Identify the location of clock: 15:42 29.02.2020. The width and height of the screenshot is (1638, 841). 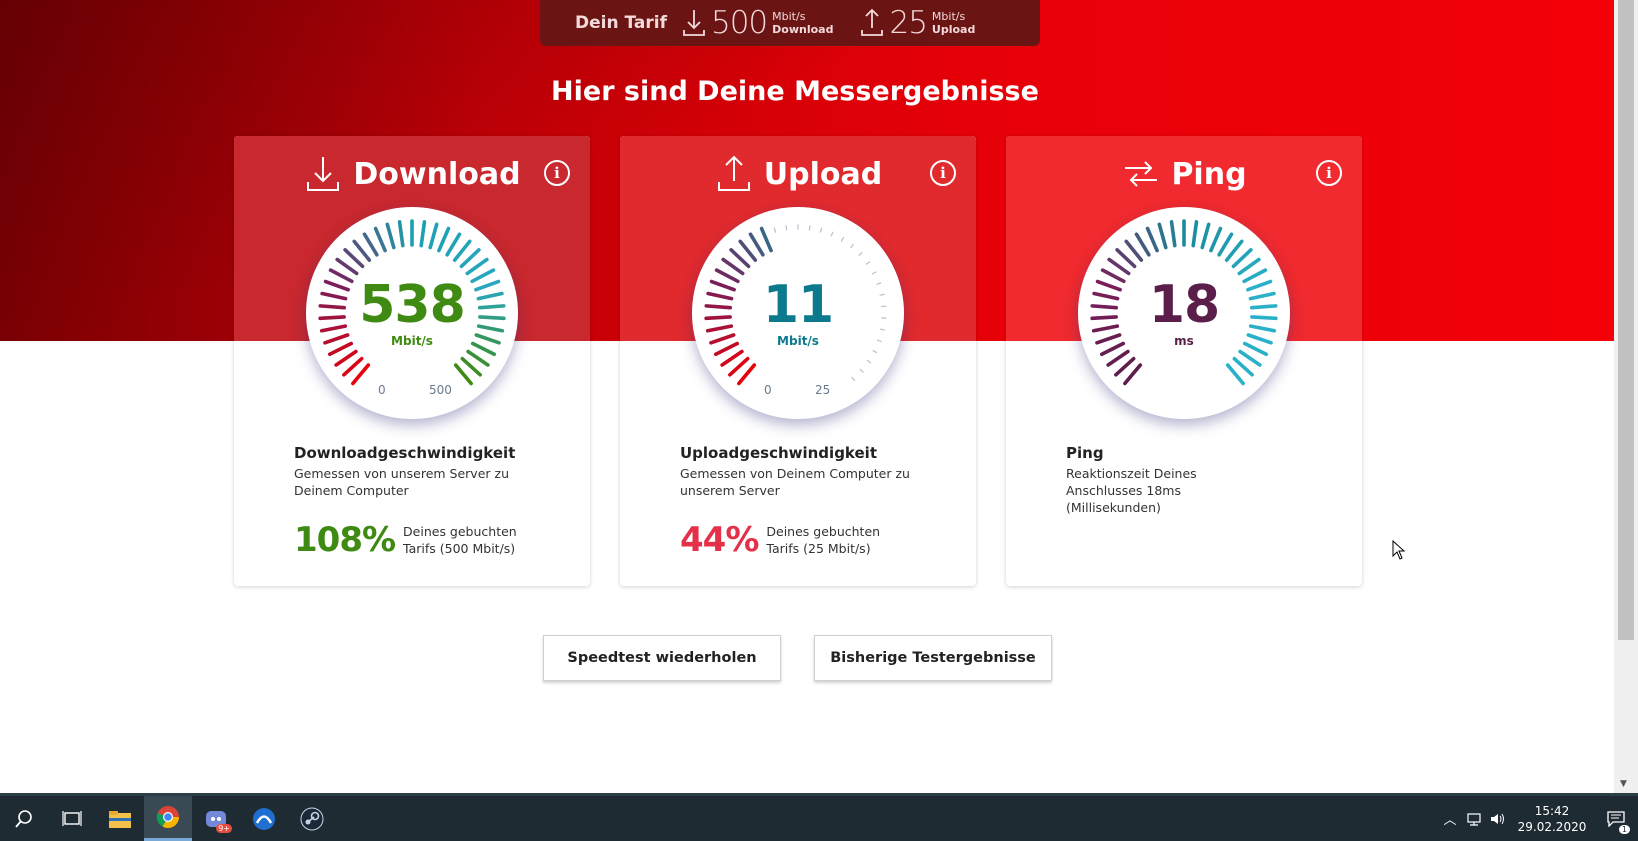
(1552, 819).